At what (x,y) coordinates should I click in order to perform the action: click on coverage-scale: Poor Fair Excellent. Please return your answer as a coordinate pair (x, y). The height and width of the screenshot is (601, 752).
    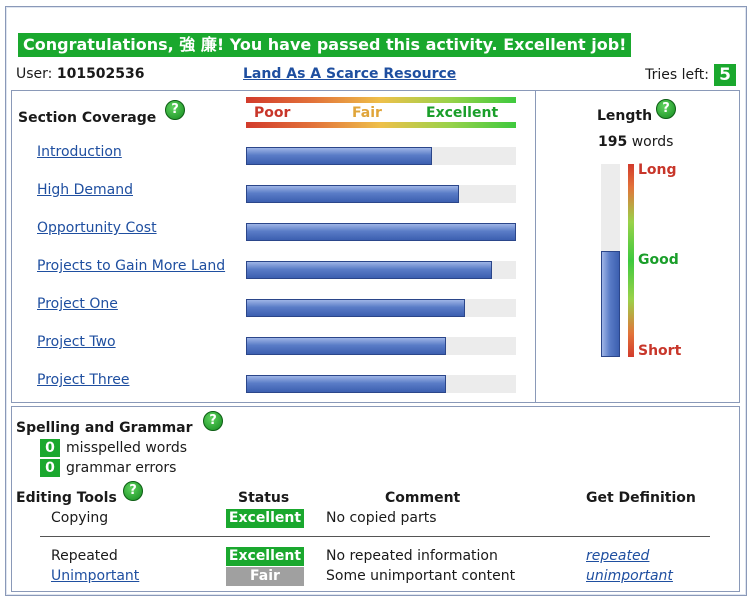
    Looking at the image, I should click on (381, 112).